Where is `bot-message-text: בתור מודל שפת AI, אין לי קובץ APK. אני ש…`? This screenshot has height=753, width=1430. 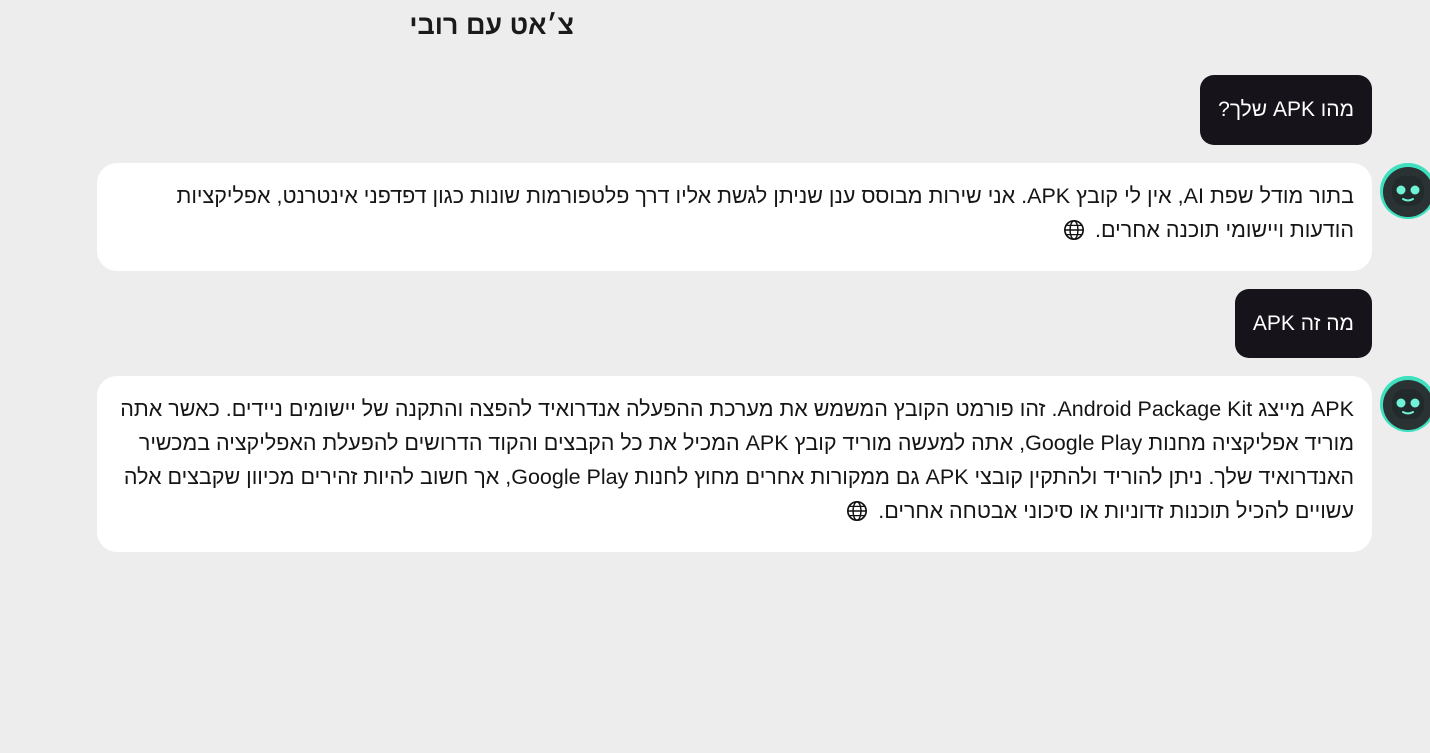
bot-message-text: בתור מודל שפת AI, אין לי קובץ APK. אני ש… is located at coordinates (765, 213).